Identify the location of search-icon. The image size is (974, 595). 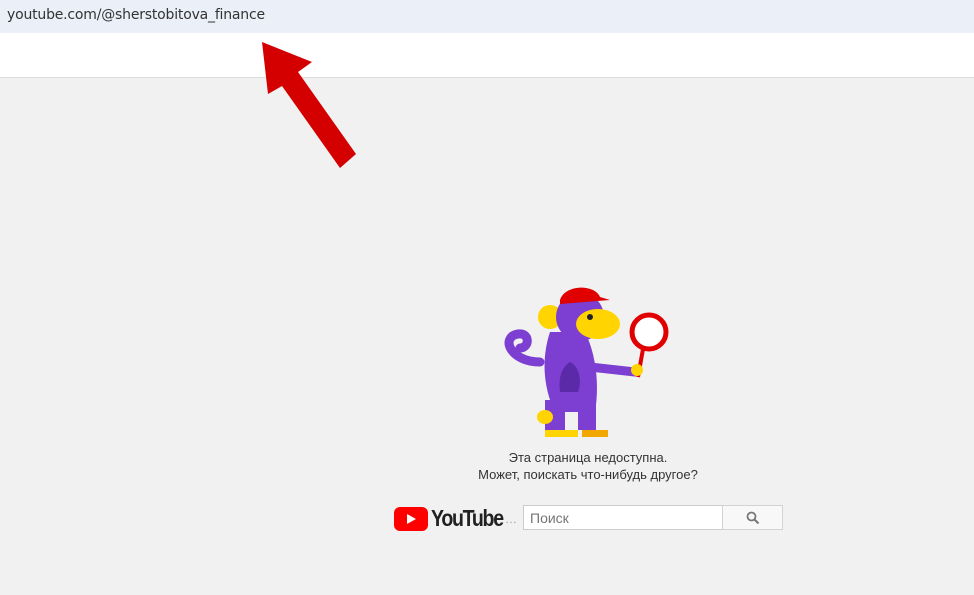
(752, 517).